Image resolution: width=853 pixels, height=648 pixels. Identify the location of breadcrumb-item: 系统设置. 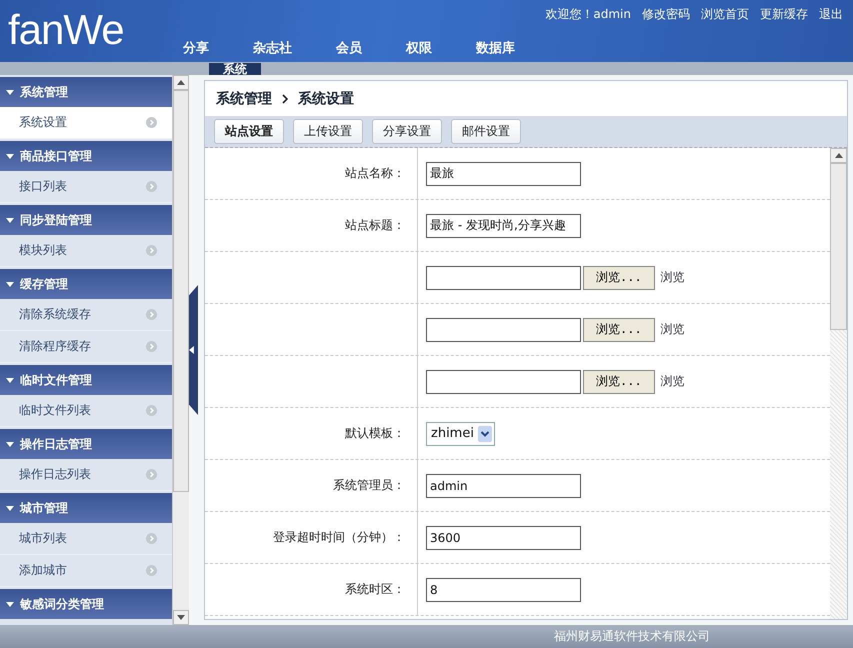
(326, 99).